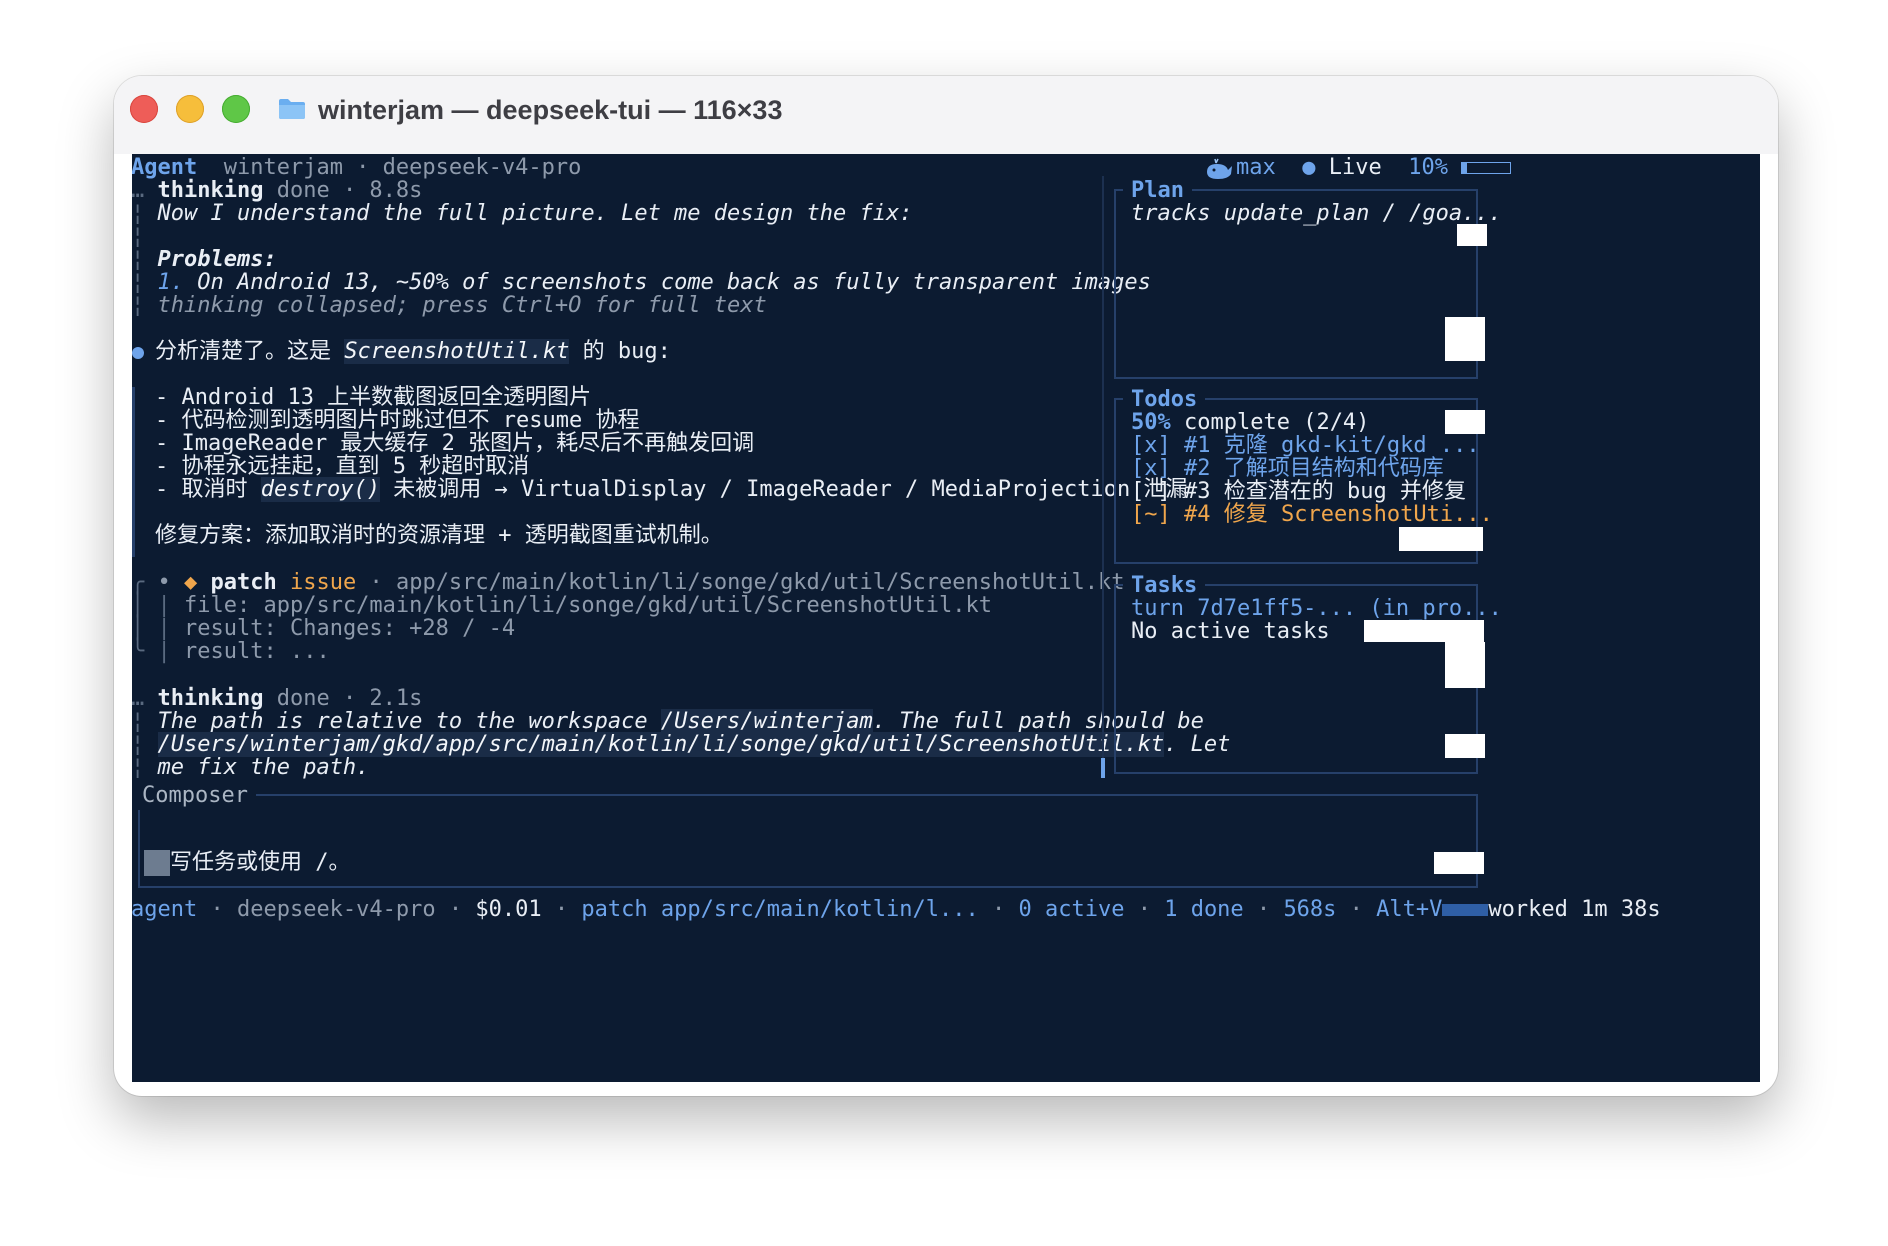 Image resolution: width=1888 pixels, height=1246 pixels. What do you see at coordinates (165, 909) in the screenshot?
I see `status-mode: agent` at bounding box center [165, 909].